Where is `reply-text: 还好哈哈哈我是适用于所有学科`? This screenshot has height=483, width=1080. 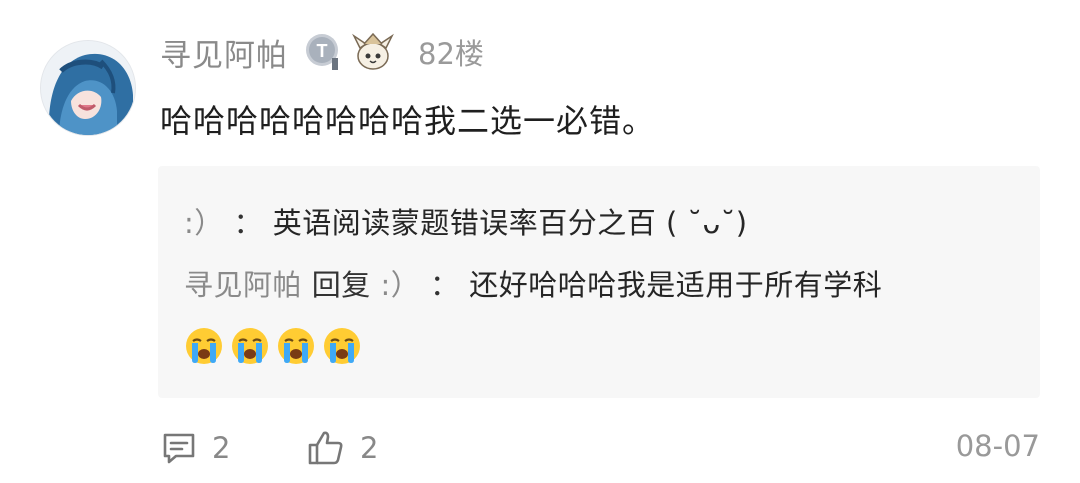 reply-text: 还好哈哈哈我是适用于所有学科 is located at coordinates (676, 285).